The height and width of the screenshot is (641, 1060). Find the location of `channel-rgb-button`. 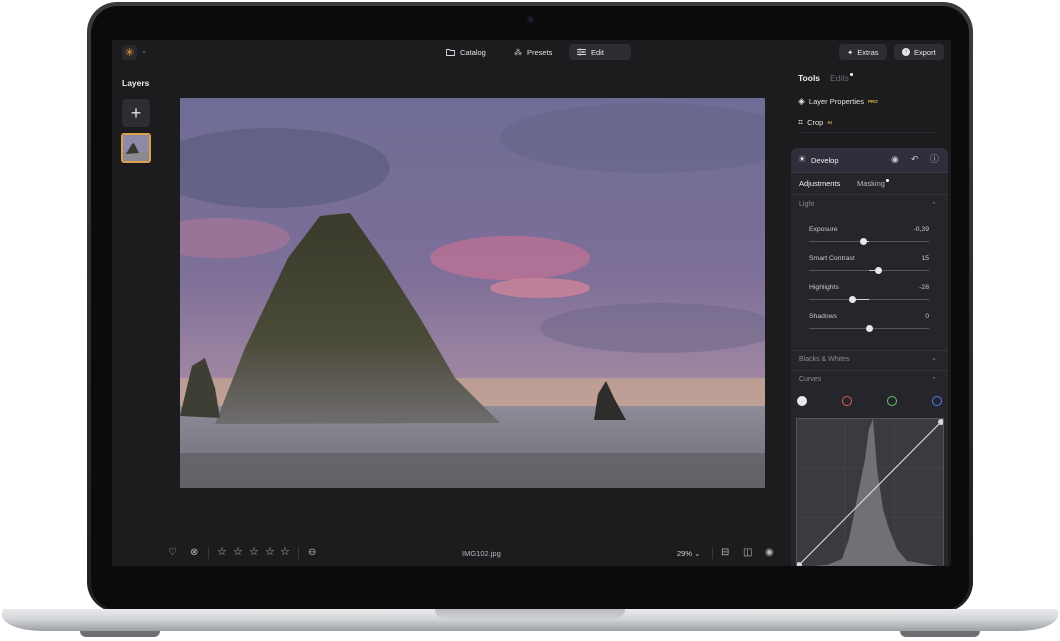

channel-rgb-button is located at coordinates (802, 401).